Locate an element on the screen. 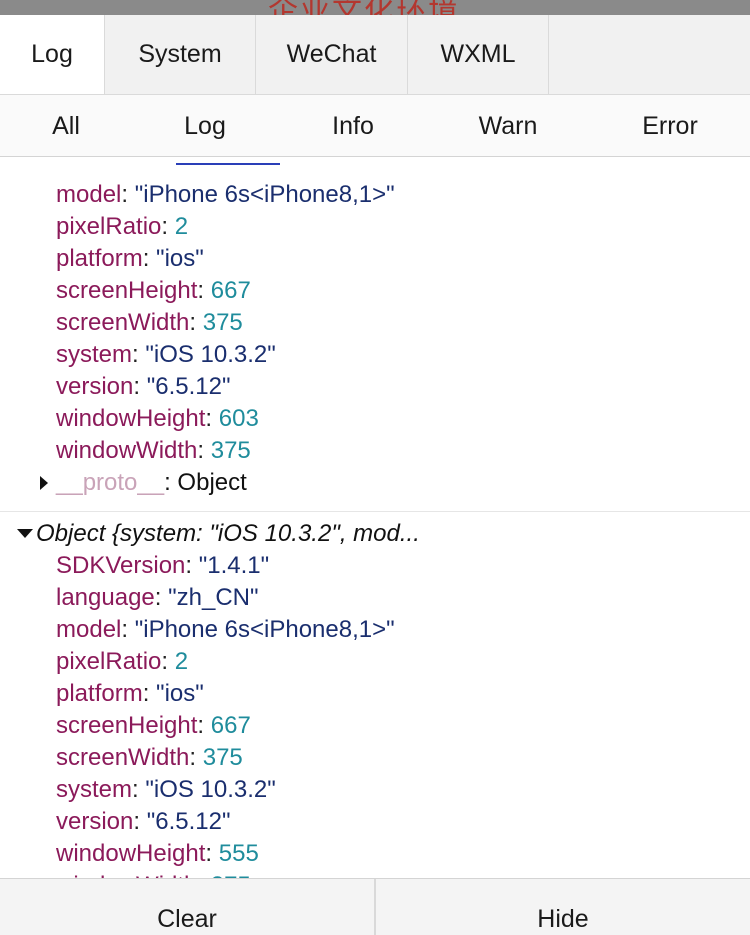  proto-value: : Object is located at coordinates (205, 482).